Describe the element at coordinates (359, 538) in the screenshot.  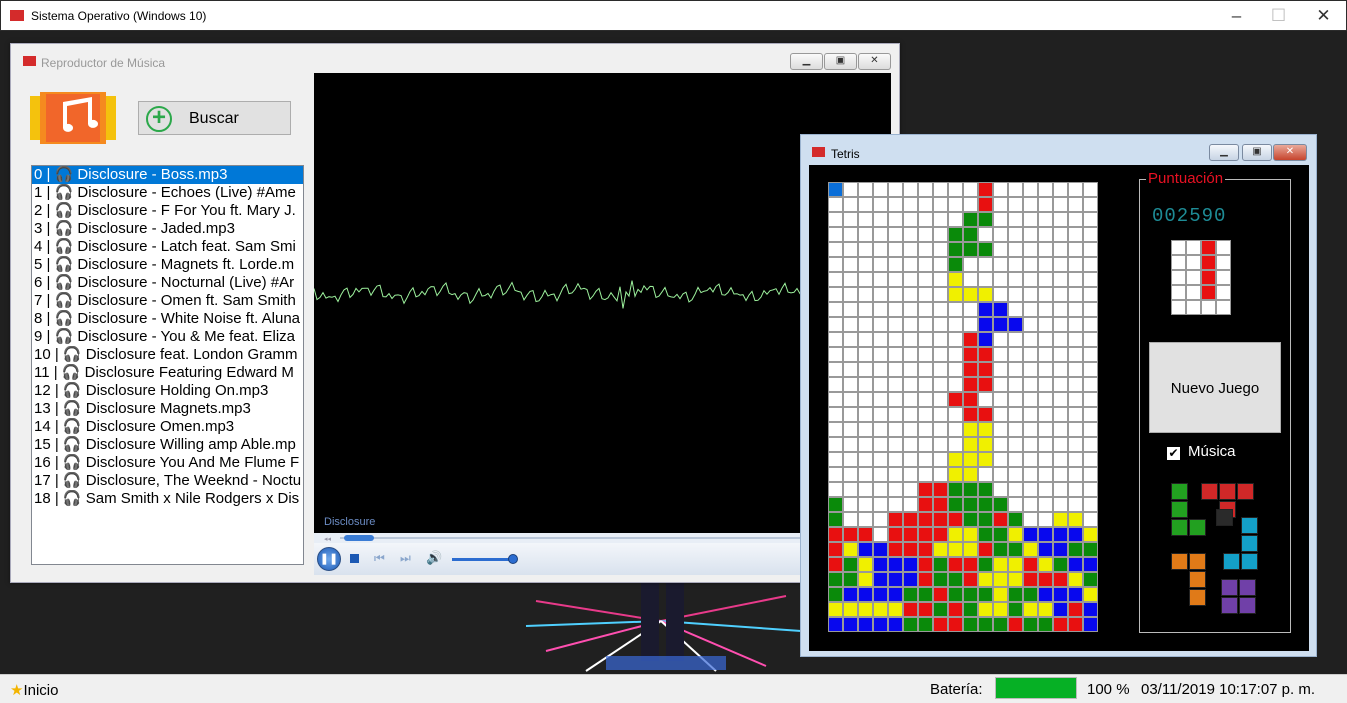
I see `seek-thumb` at that location.